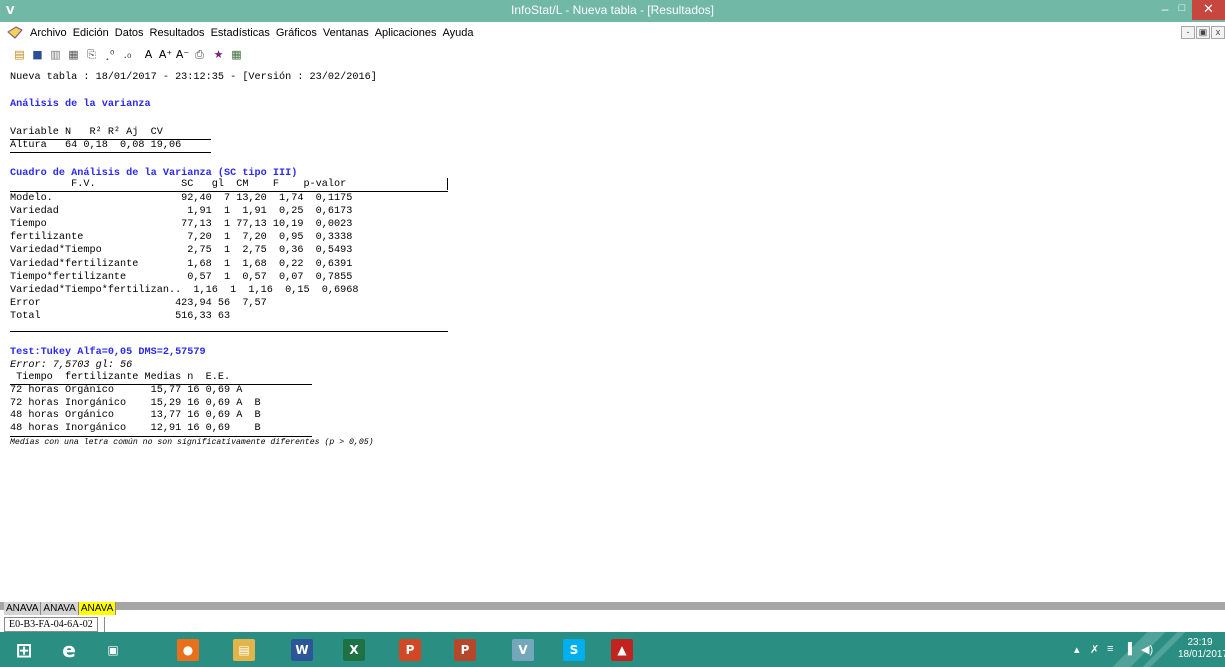  I want to click on mdi-minimize-button: -, so click(1188, 32).